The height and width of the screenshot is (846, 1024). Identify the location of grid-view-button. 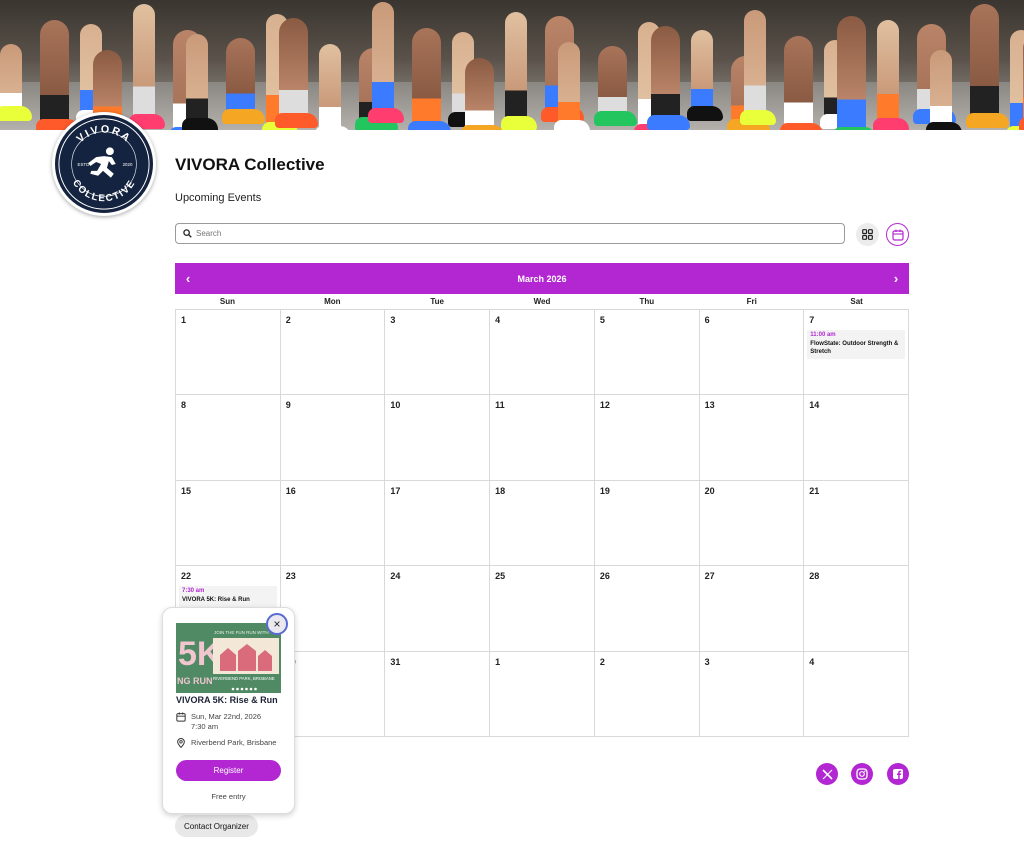
(867, 234).